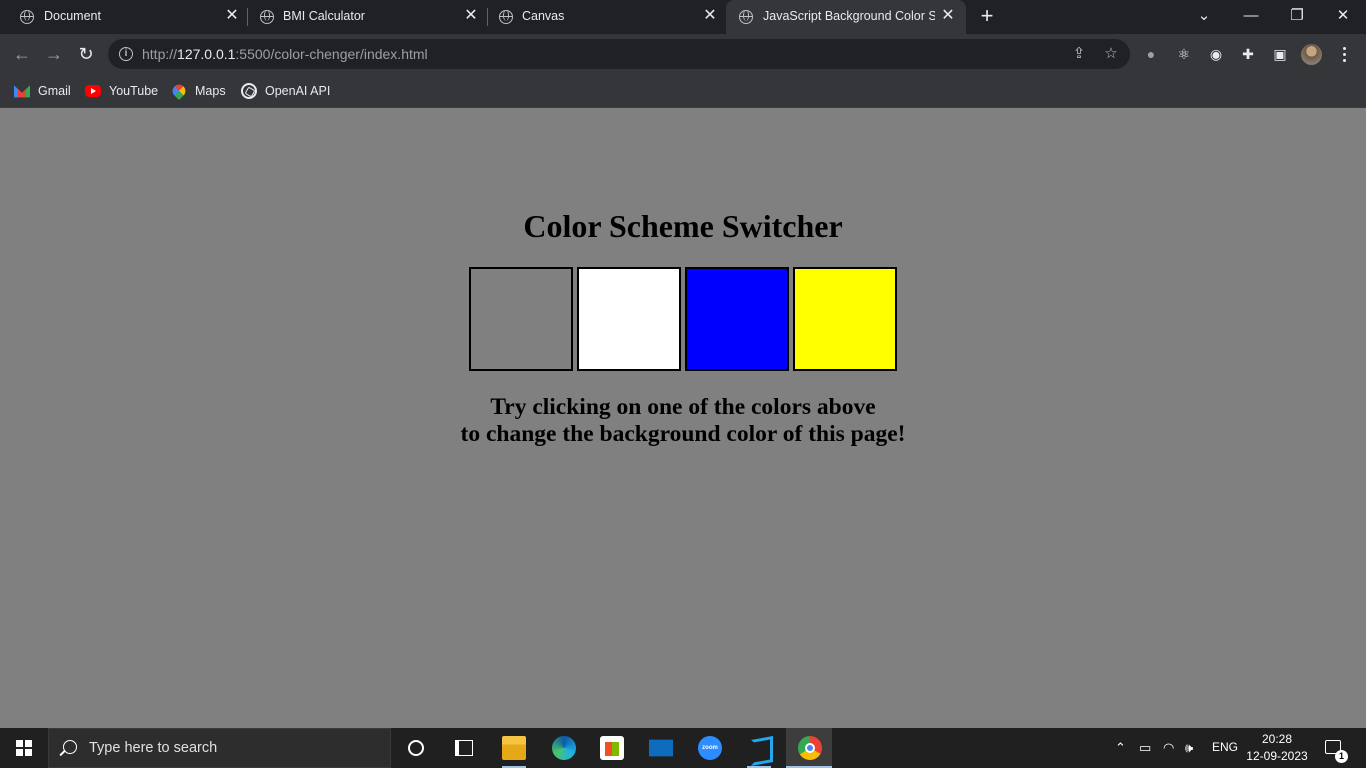 The height and width of the screenshot is (768, 1366). Describe the element at coordinates (684, 319) in the screenshot. I see `color-swatches` at that location.